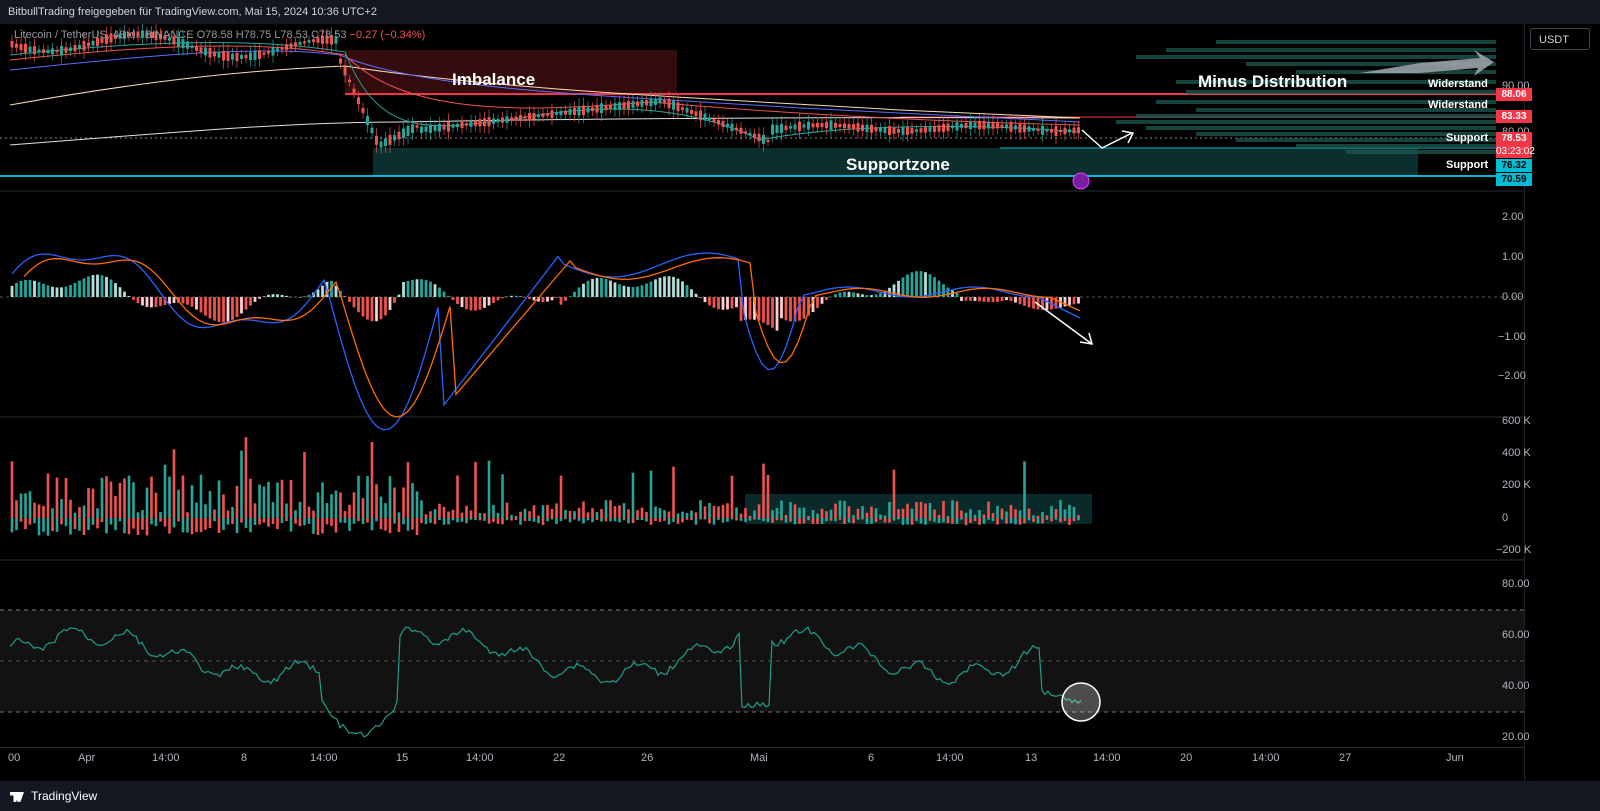 This screenshot has width=1600, height=811. I want to click on legend-symbol: Litecoin / TetherUS, 4Std., BINANCE, so click(104, 35).